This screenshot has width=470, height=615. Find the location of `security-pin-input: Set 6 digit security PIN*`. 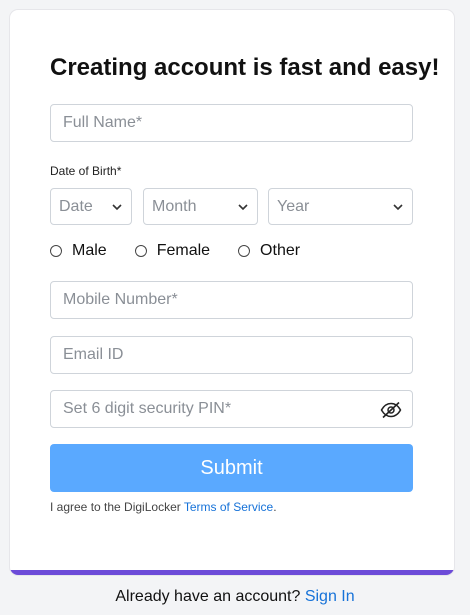

security-pin-input: Set 6 digit security PIN* is located at coordinates (231, 409).